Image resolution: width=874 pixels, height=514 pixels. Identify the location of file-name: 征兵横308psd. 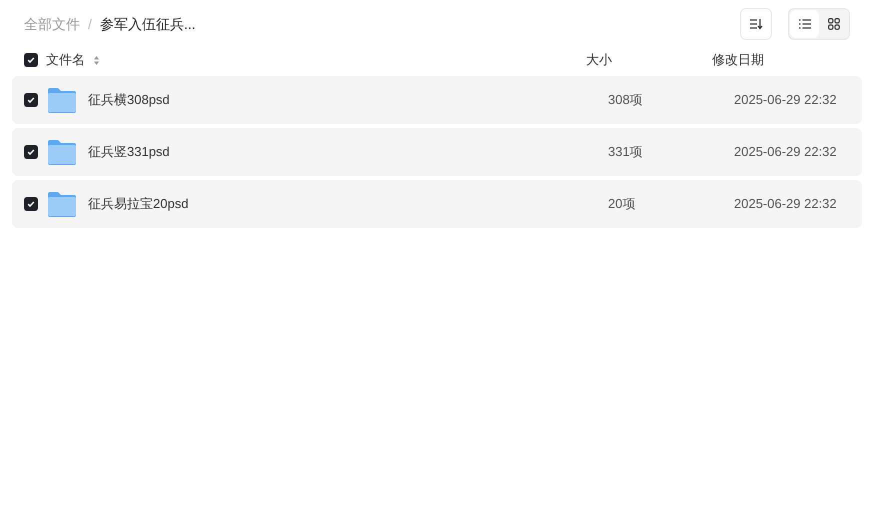
(129, 100).